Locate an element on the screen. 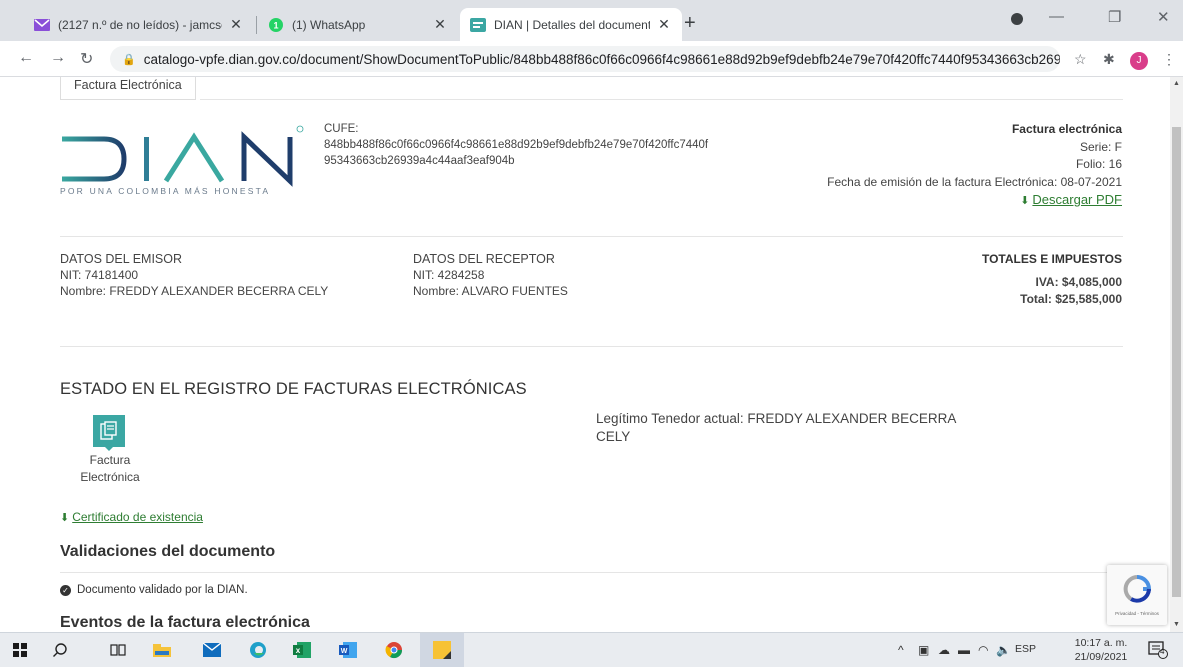 The height and width of the screenshot is (667, 1183). windows-start-icon is located at coordinates (20, 650).